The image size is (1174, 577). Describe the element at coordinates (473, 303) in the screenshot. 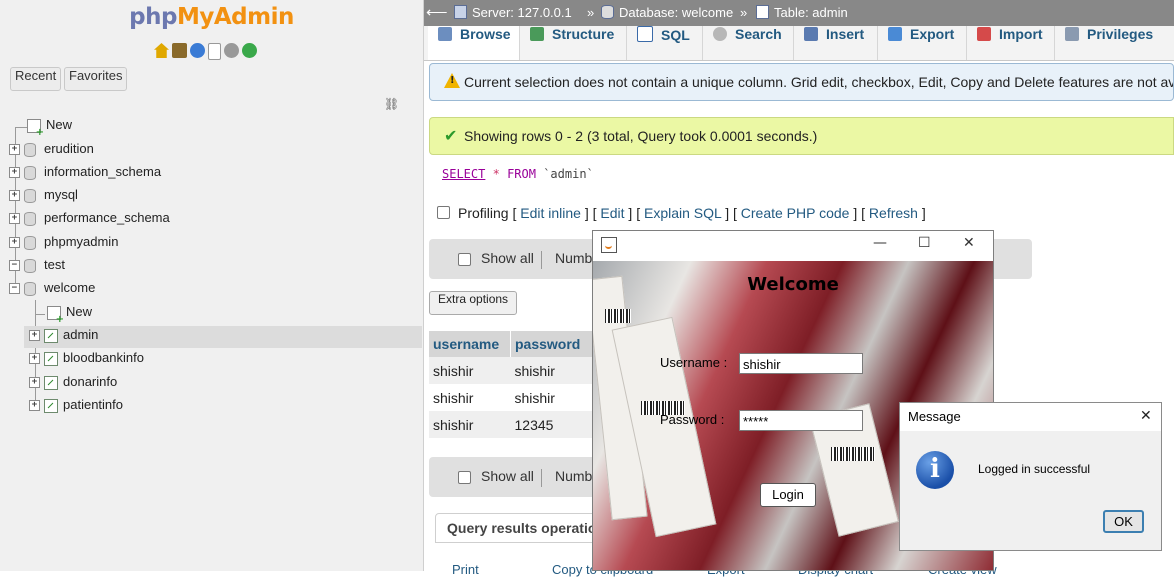

I see `extra-options-button: Extra options` at that location.